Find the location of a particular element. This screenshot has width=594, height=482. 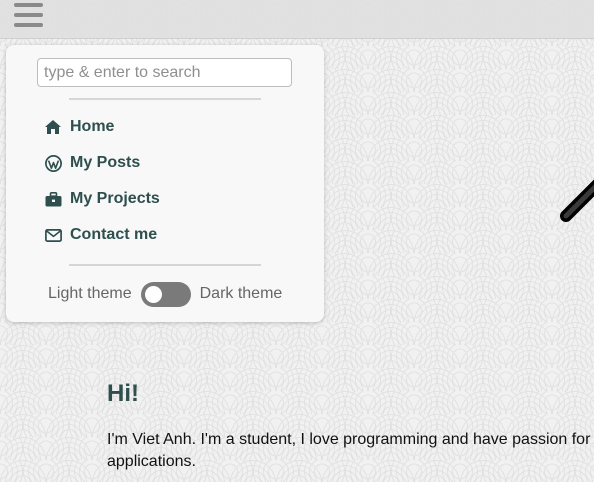

theme-toggle is located at coordinates (165, 294).